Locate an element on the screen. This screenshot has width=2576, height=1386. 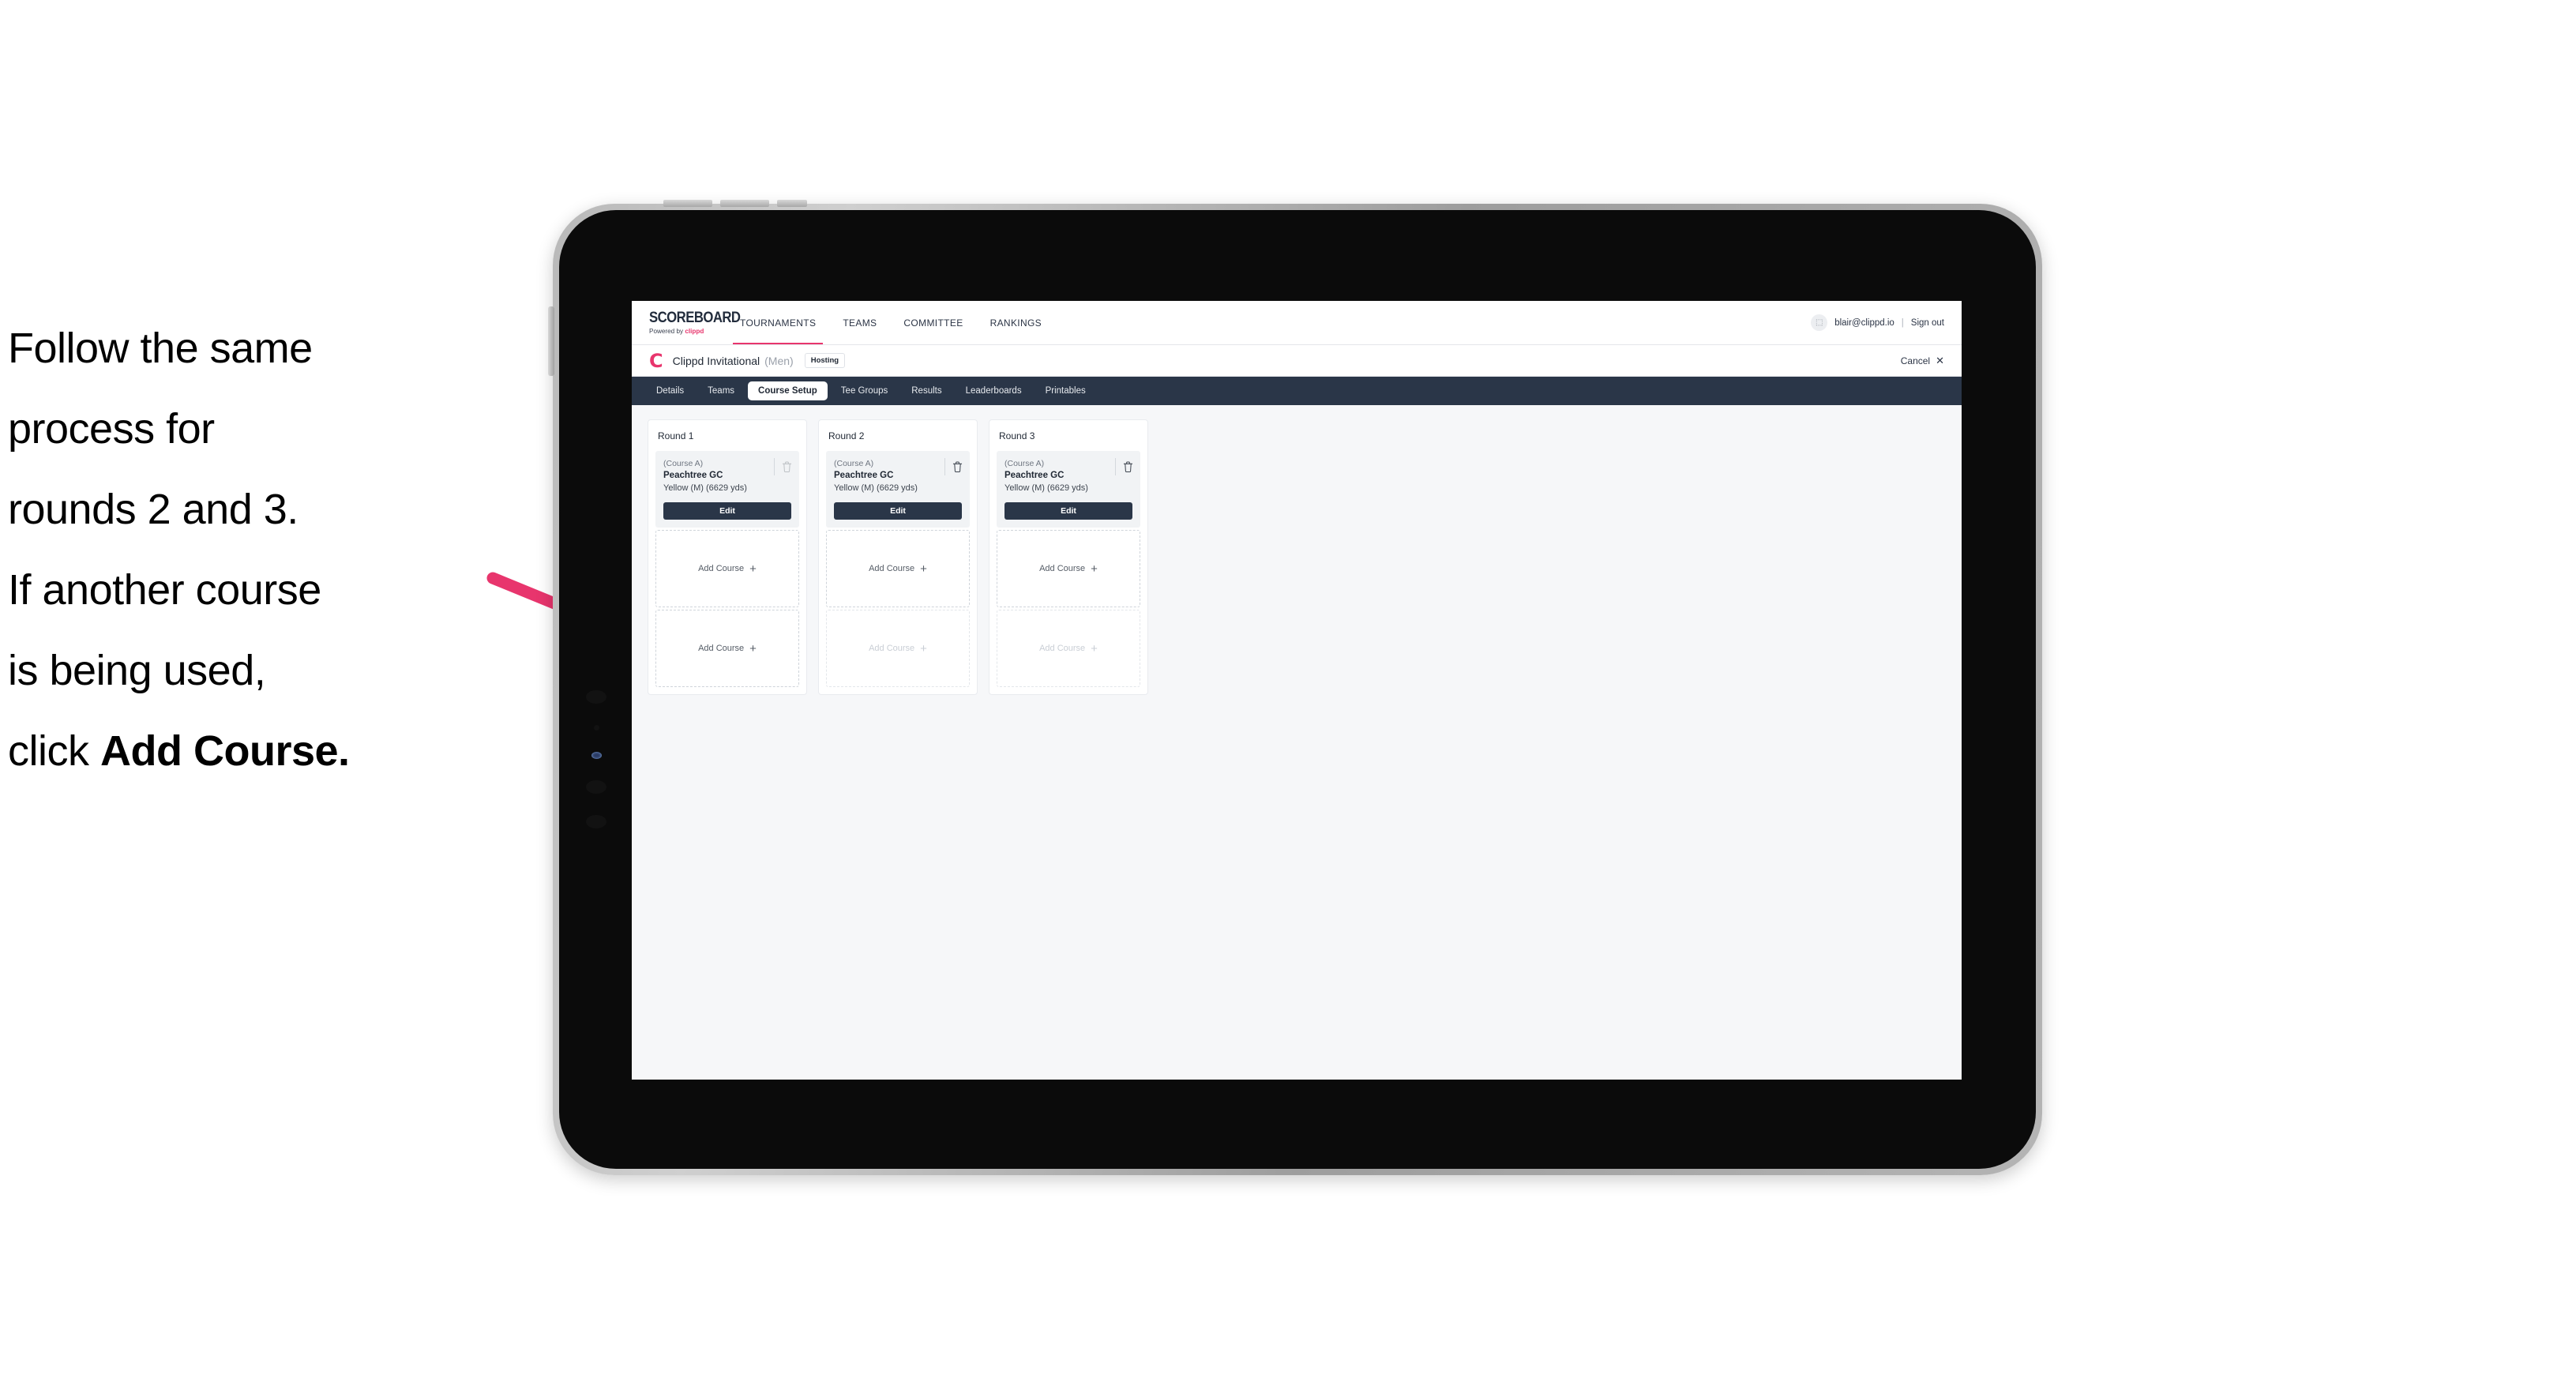
tab-label: Course Setup is located at coordinates (787, 391).